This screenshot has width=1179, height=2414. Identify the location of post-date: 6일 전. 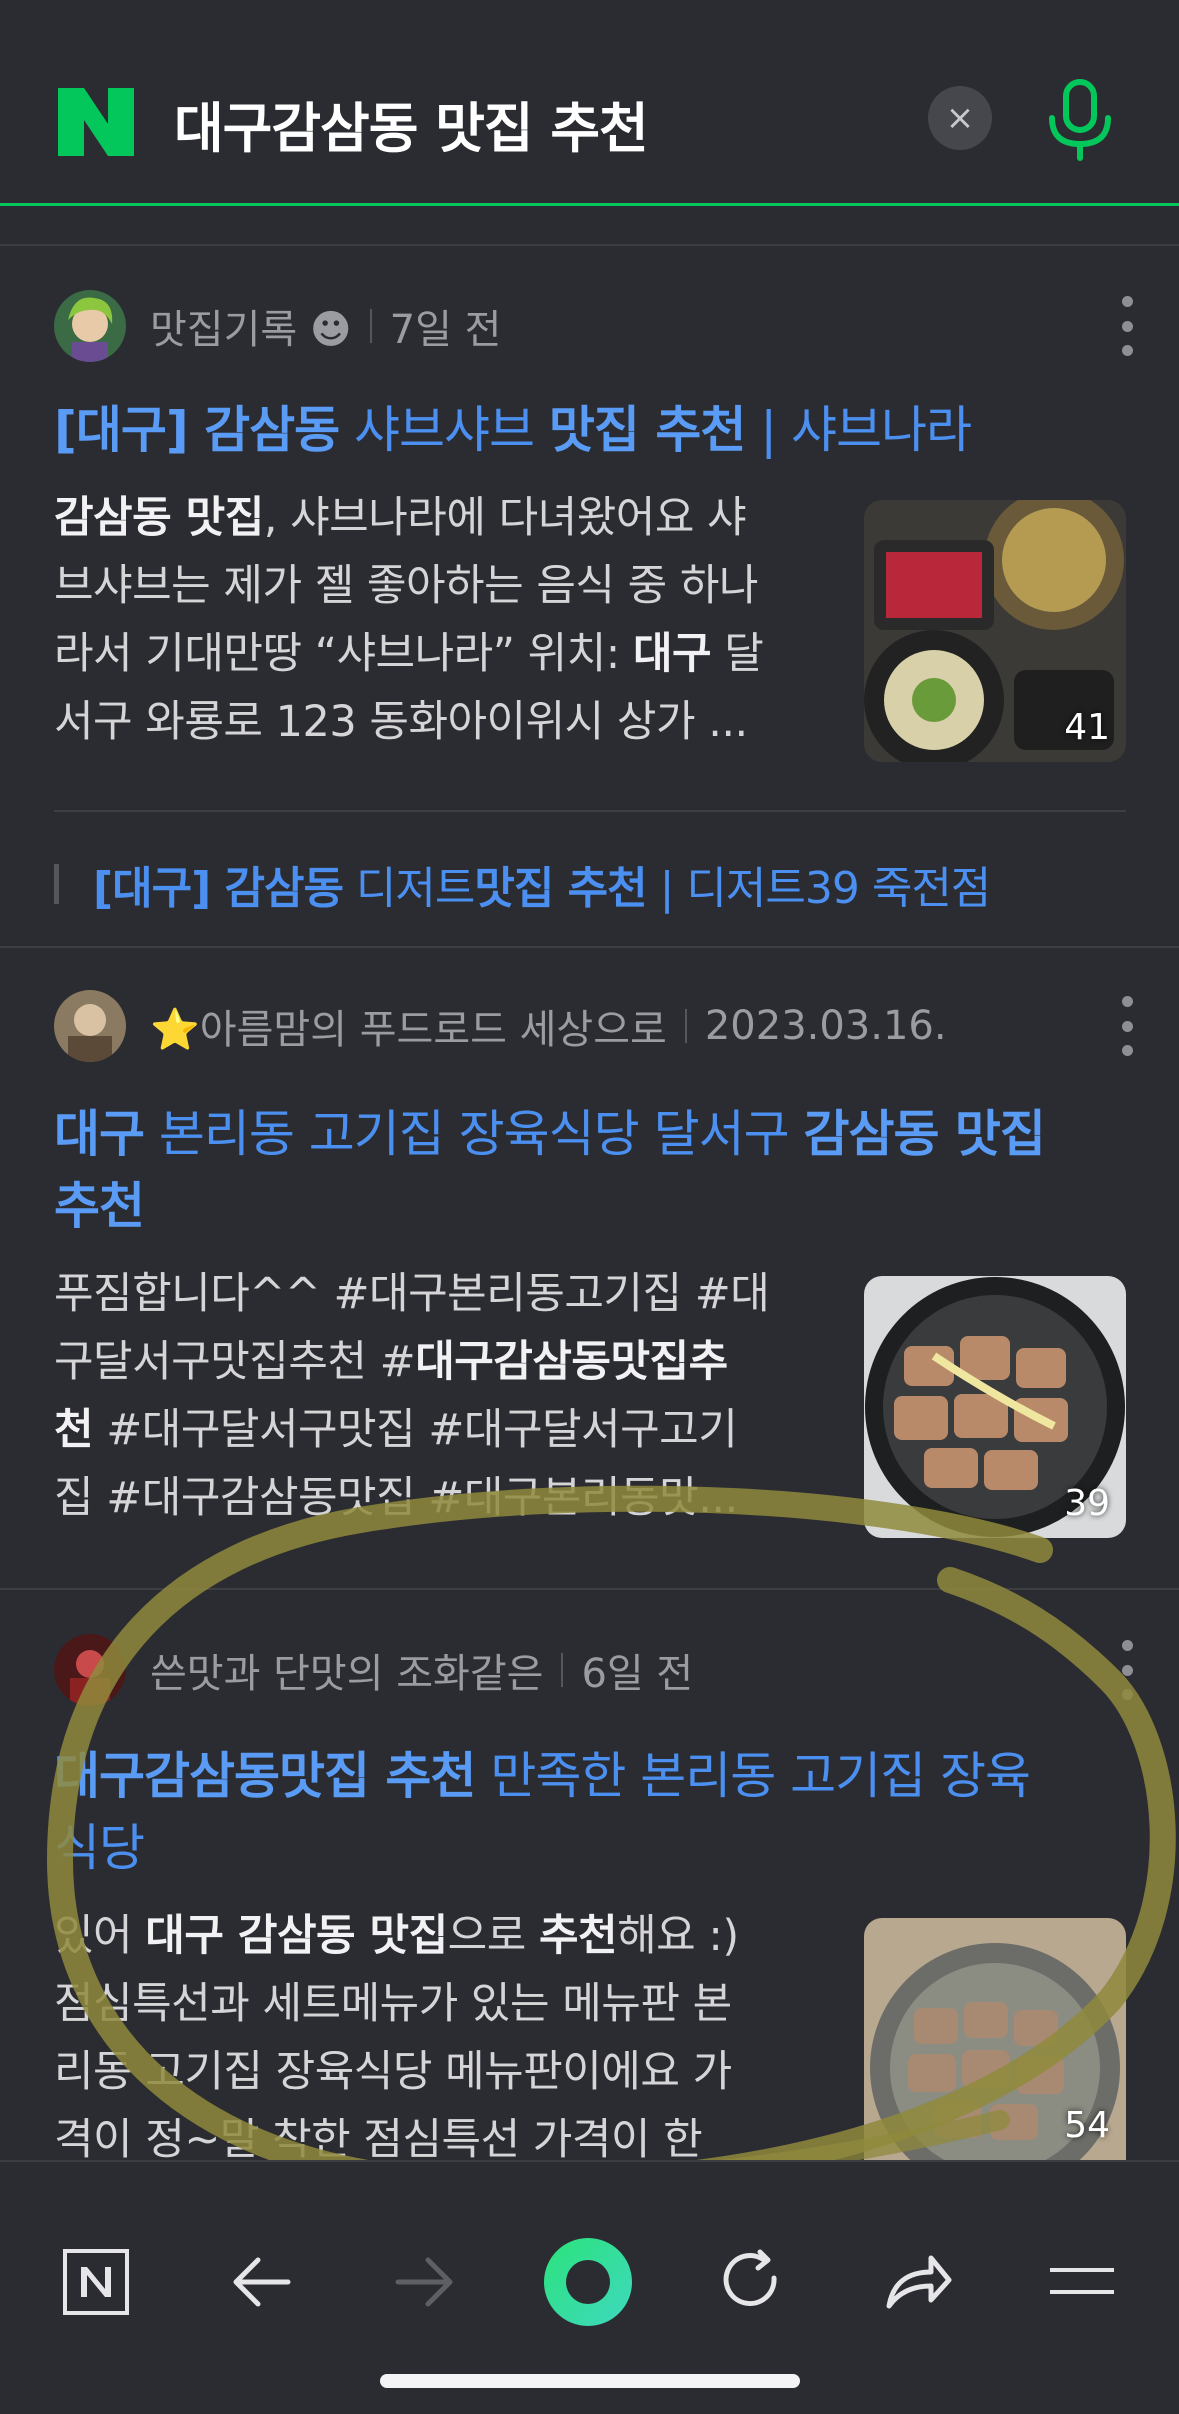
(637, 1674).